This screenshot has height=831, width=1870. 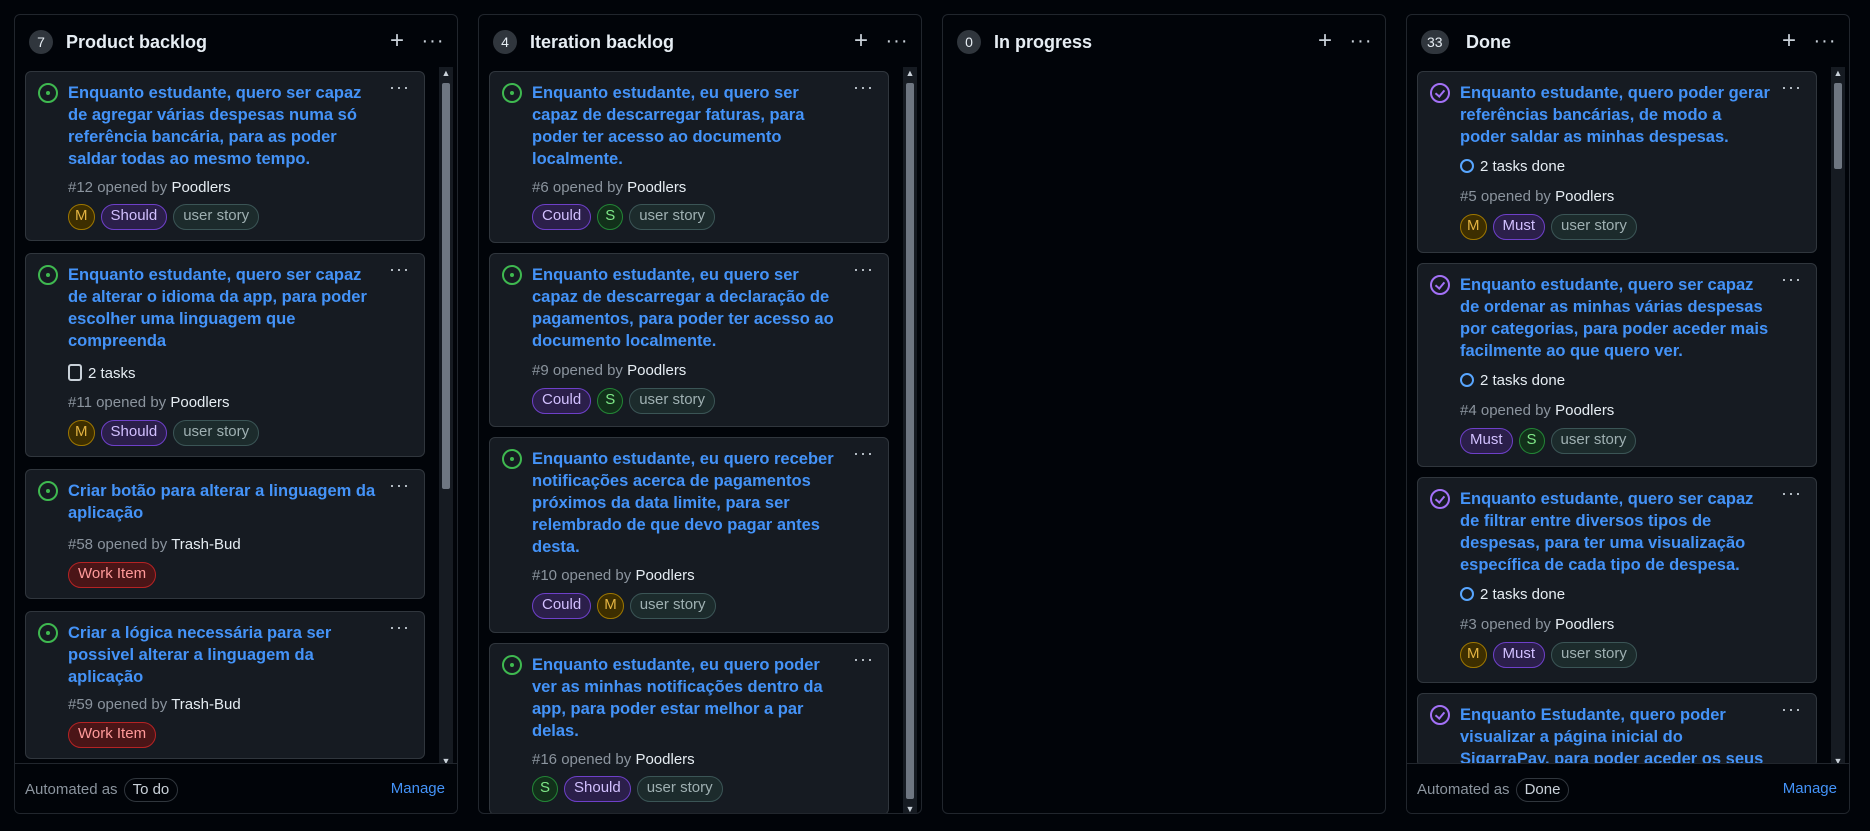 What do you see at coordinates (151, 790) in the screenshot?
I see `automation-status-chip: To do` at bounding box center [151, 790].